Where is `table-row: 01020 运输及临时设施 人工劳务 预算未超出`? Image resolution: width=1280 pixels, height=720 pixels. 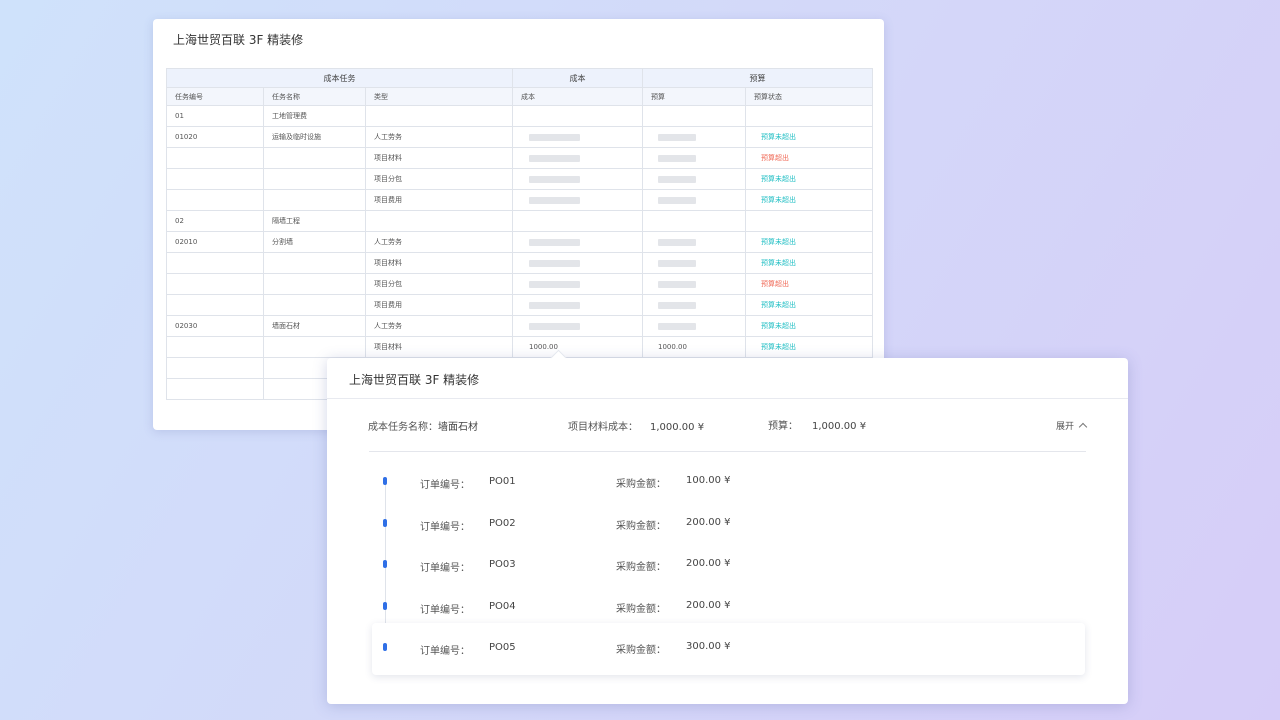
table-row: 01020 运输及临时设施 人工劳务 预算未超出 is located at coordinates (520, 137).